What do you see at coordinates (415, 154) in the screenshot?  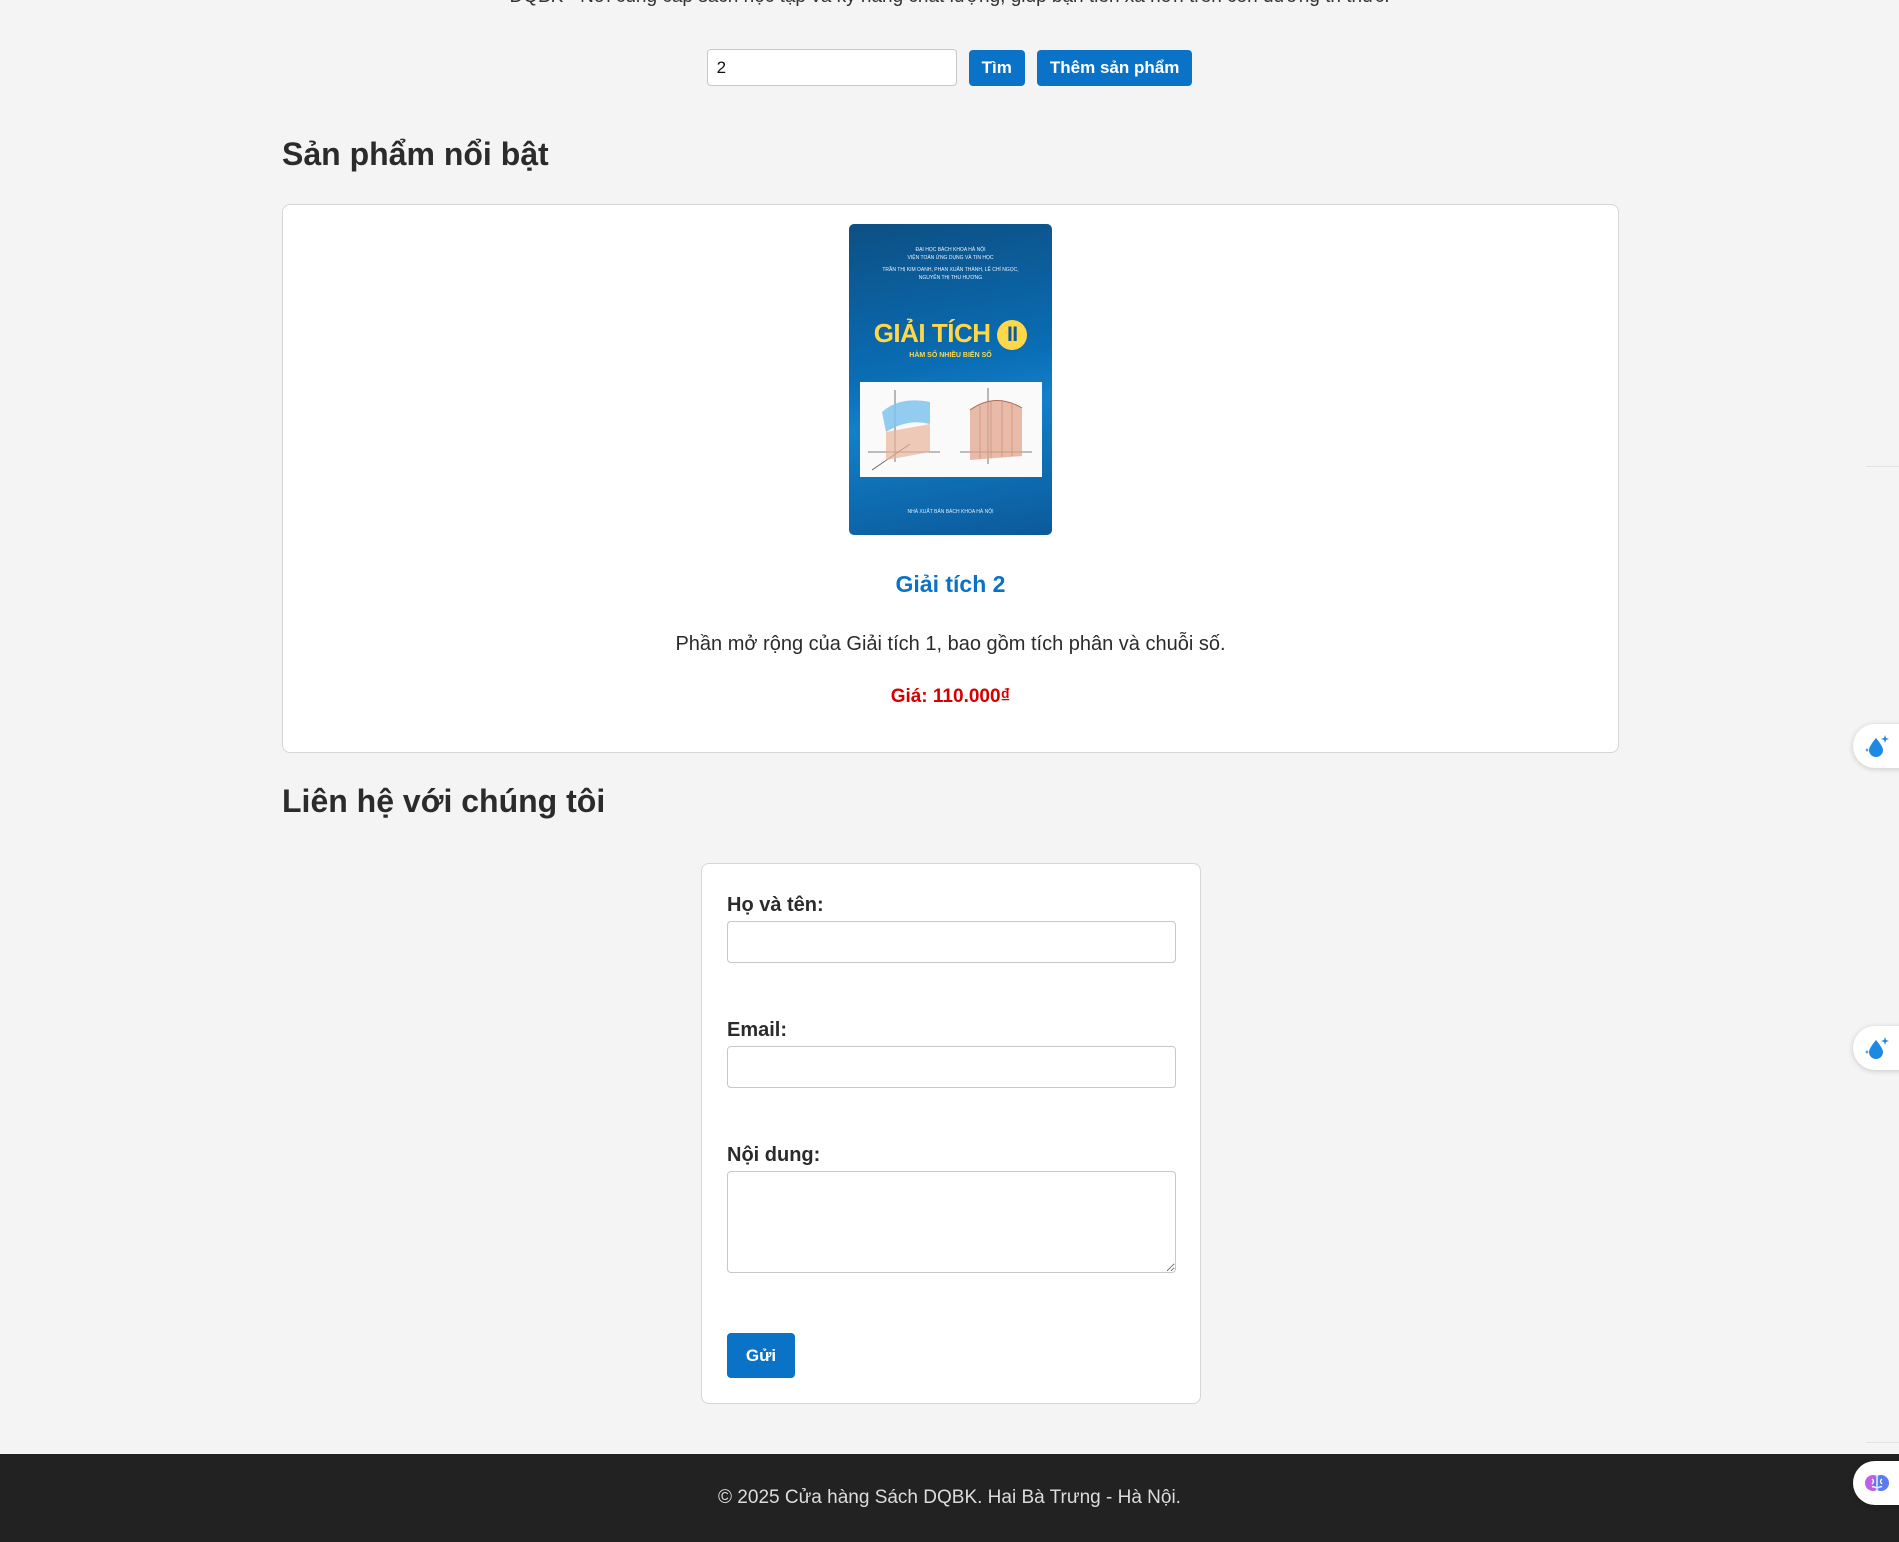 I see `featured-section-title: Sản phẩm nổi bật` at bounding box center [415, 154].